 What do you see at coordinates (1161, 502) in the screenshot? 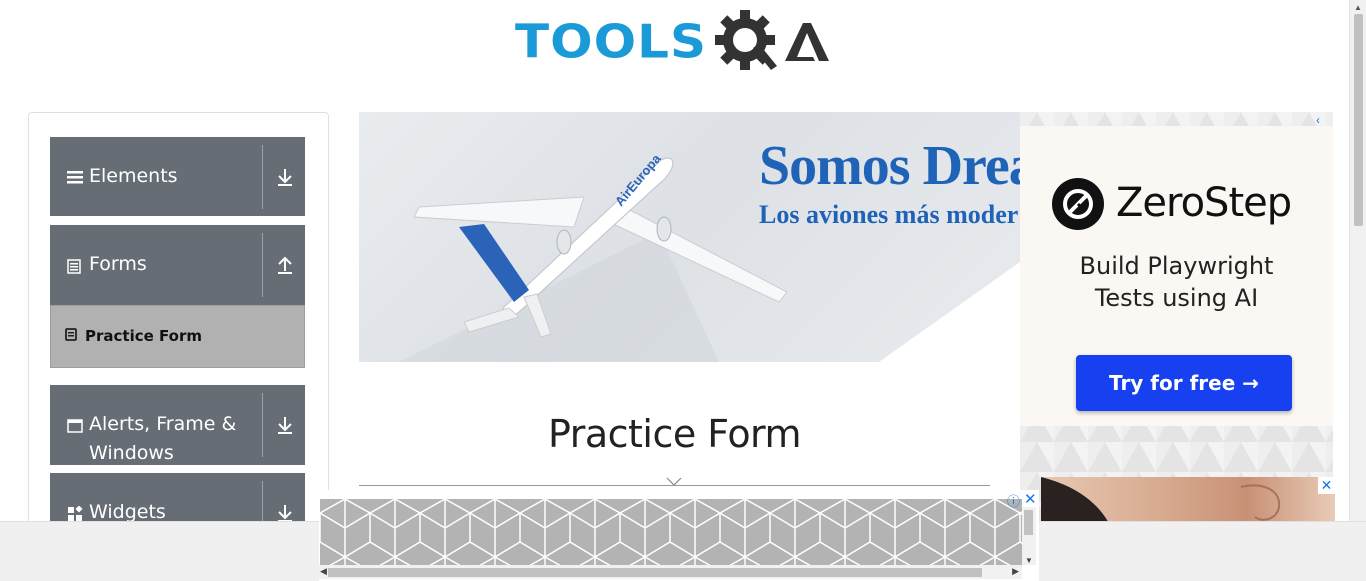
I see `face-image` at bounding box center [1161, 502].